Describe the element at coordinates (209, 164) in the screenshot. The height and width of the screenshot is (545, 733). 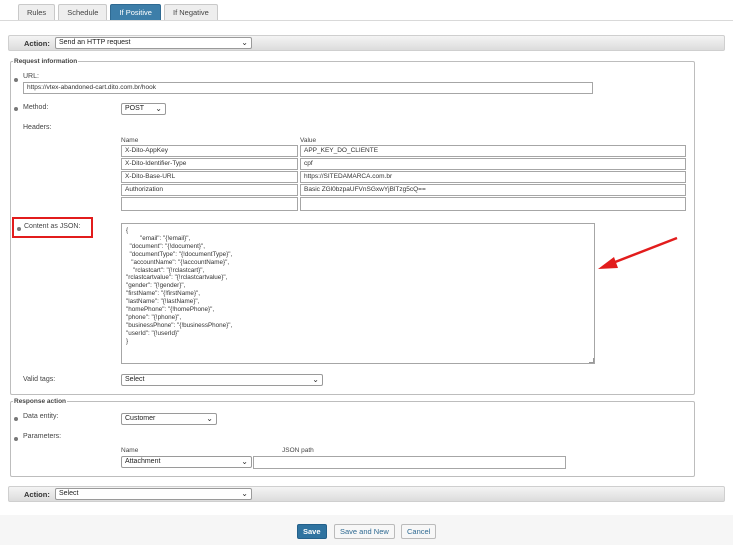
I see `header-name-input: X-Dito-Identifier-Type` at that location.